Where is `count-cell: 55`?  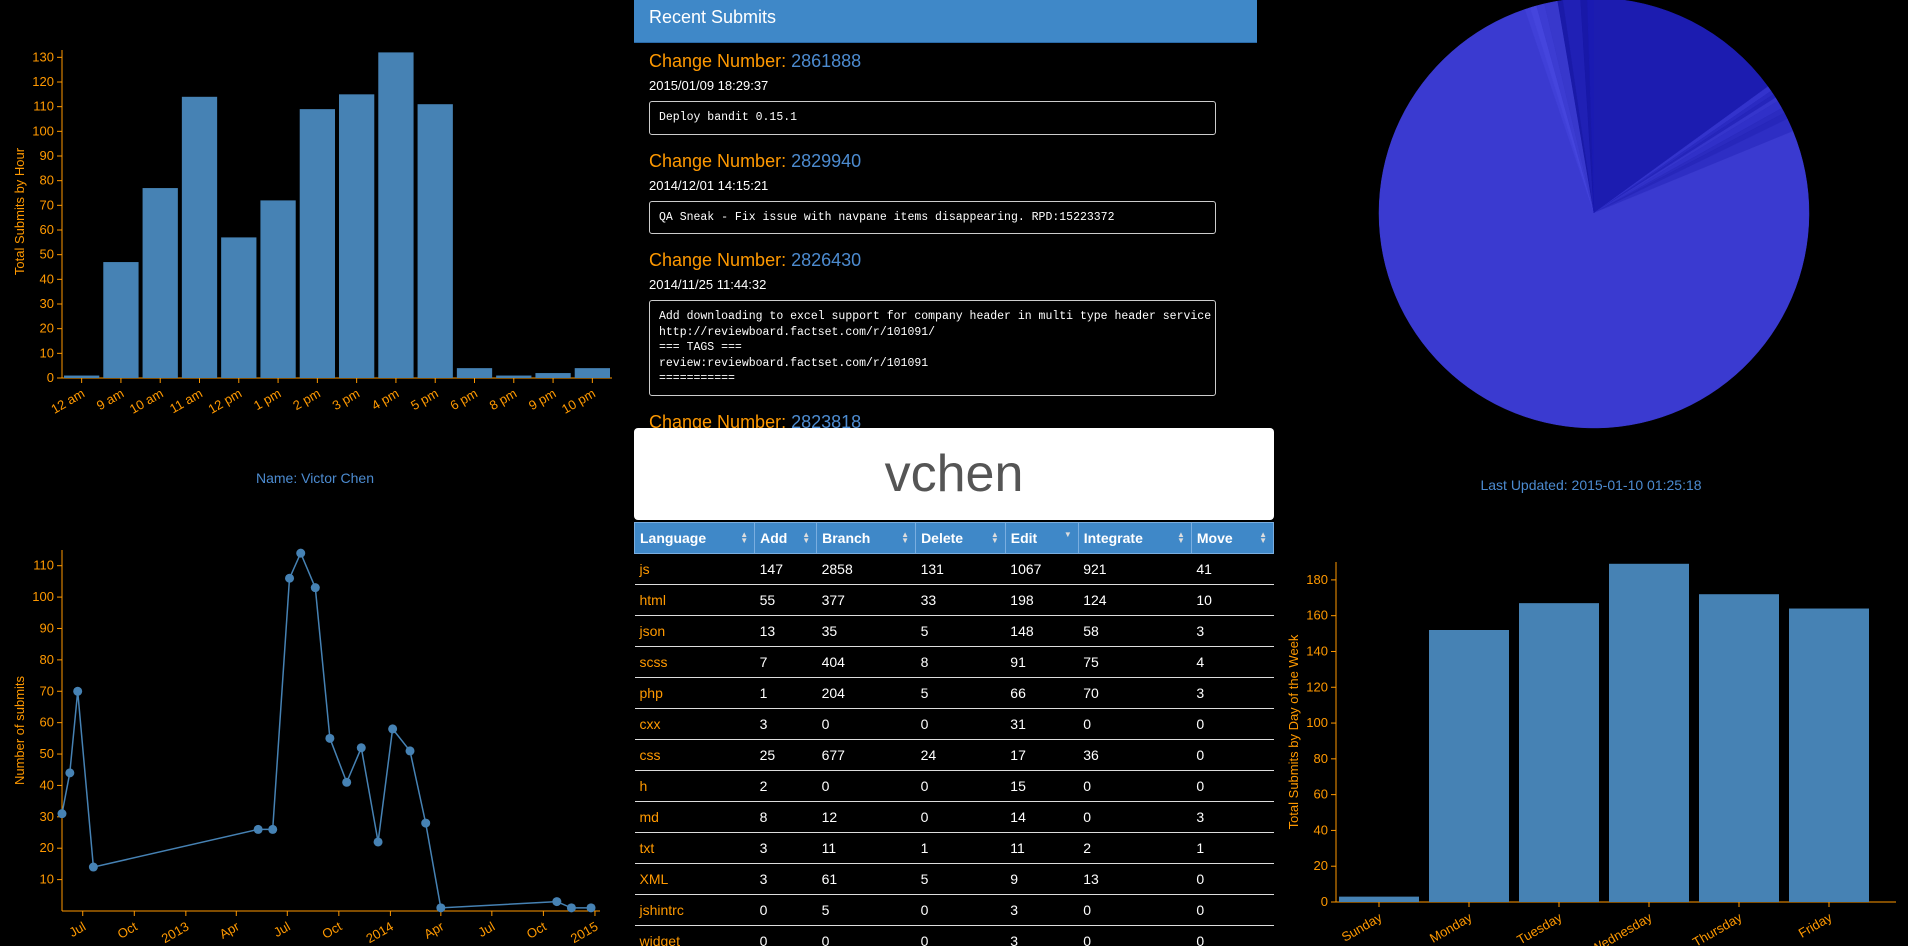 count-cell: 55 is located at coordinates (785, 600).